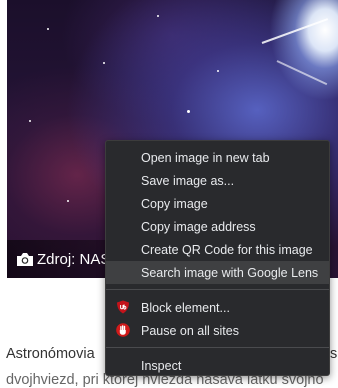 This screenshot has width=338, height=388. Describe the element at coordinates (50, 354) in the screenshot. I see `article-text: Astronómovia` at that location.